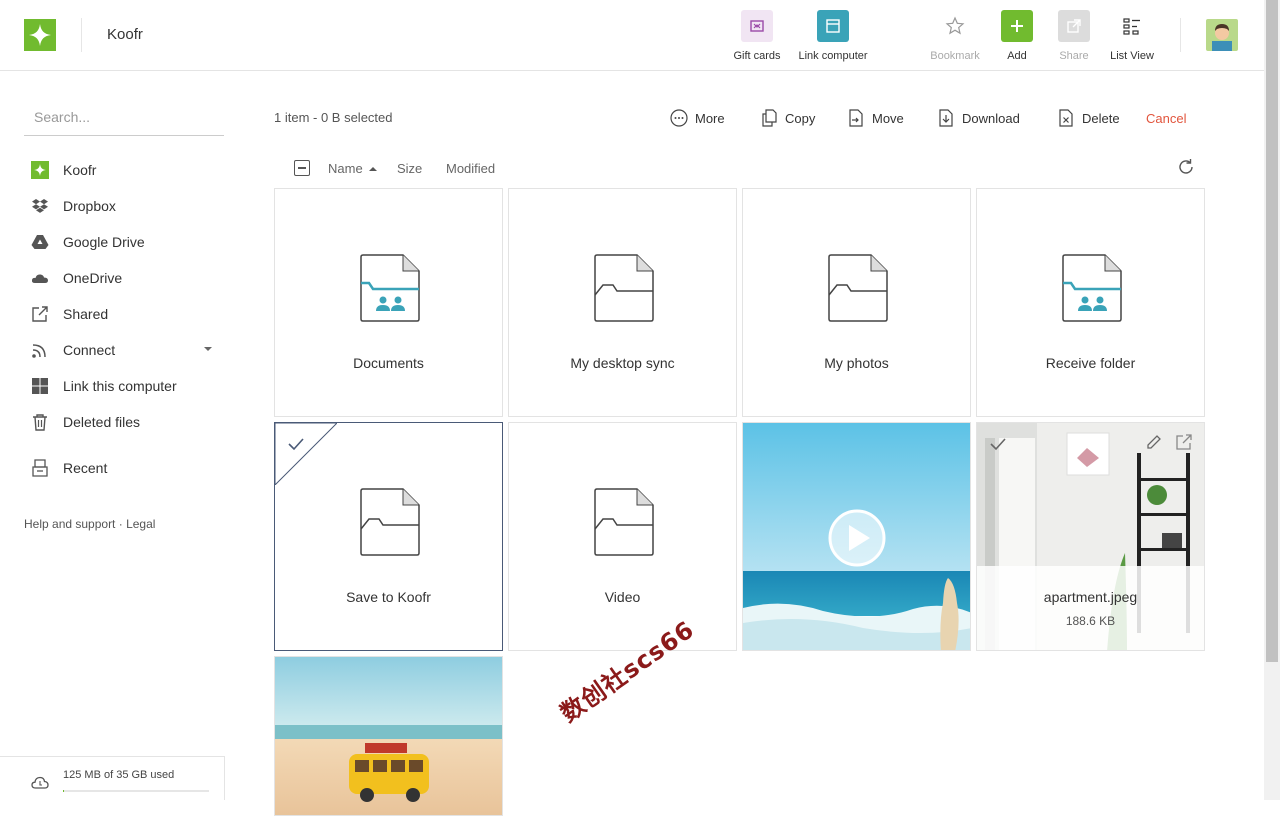 Image resolution: width=1280 pixels, height=816 pixels. I want to click on delete-button: Delete, so click(1088, 118).